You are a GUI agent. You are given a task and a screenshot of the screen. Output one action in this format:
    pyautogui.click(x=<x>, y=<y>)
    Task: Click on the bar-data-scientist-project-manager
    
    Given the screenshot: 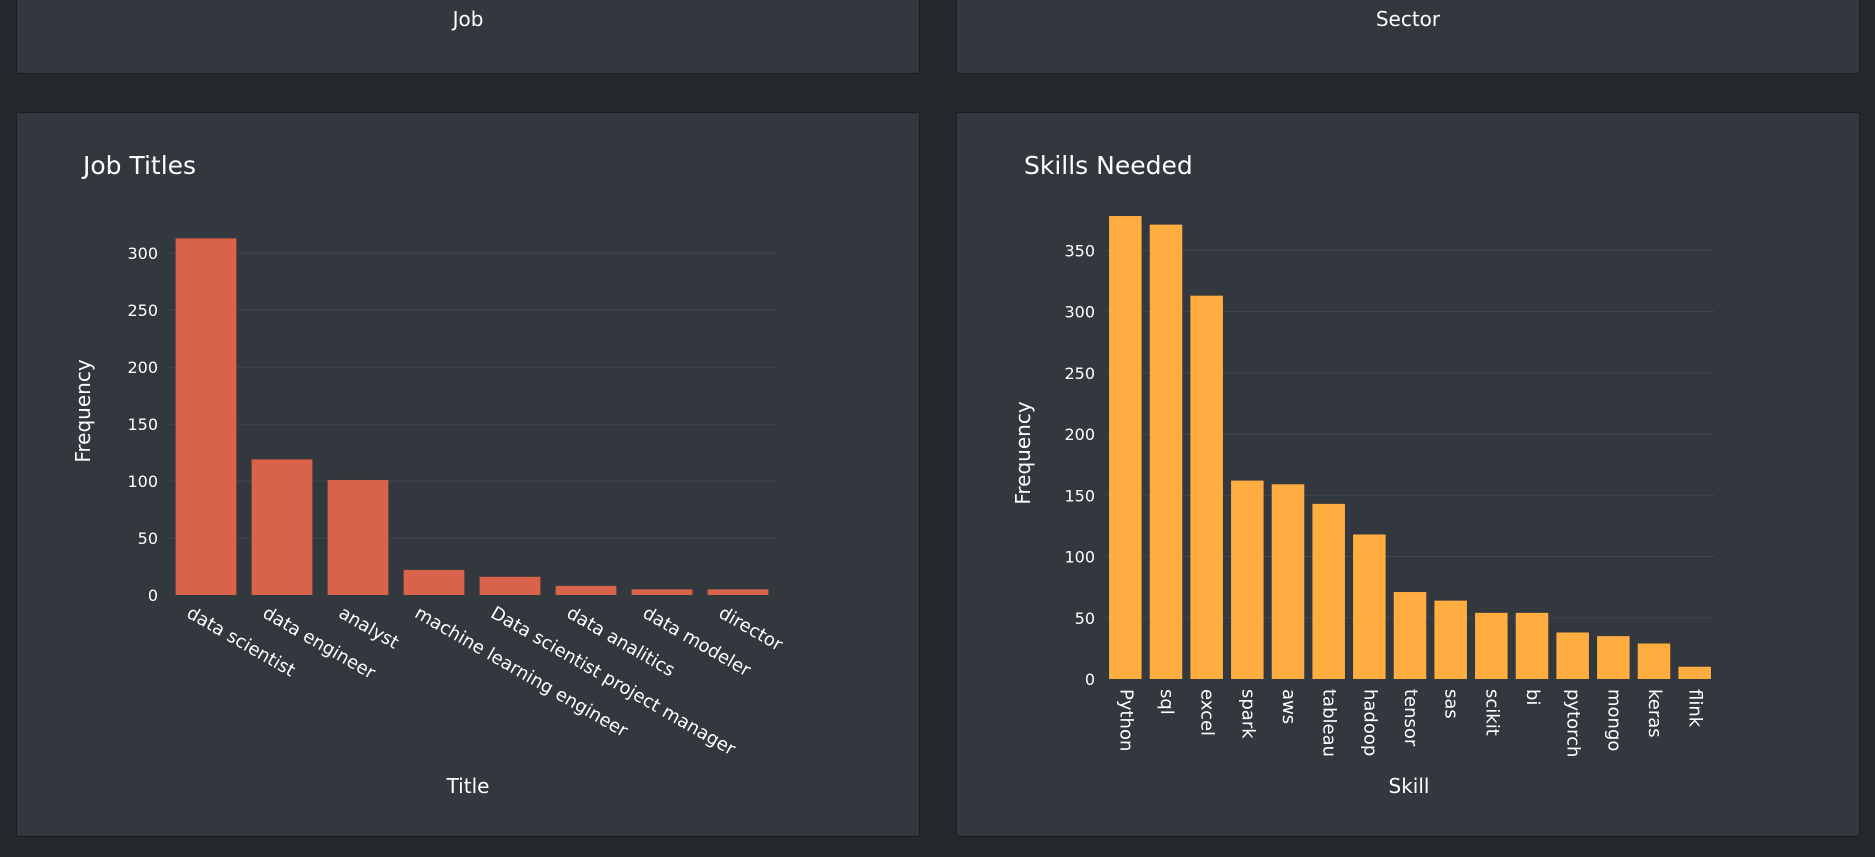 What is the action you would take?
    pyautogui.click(x=510, y=585)
    